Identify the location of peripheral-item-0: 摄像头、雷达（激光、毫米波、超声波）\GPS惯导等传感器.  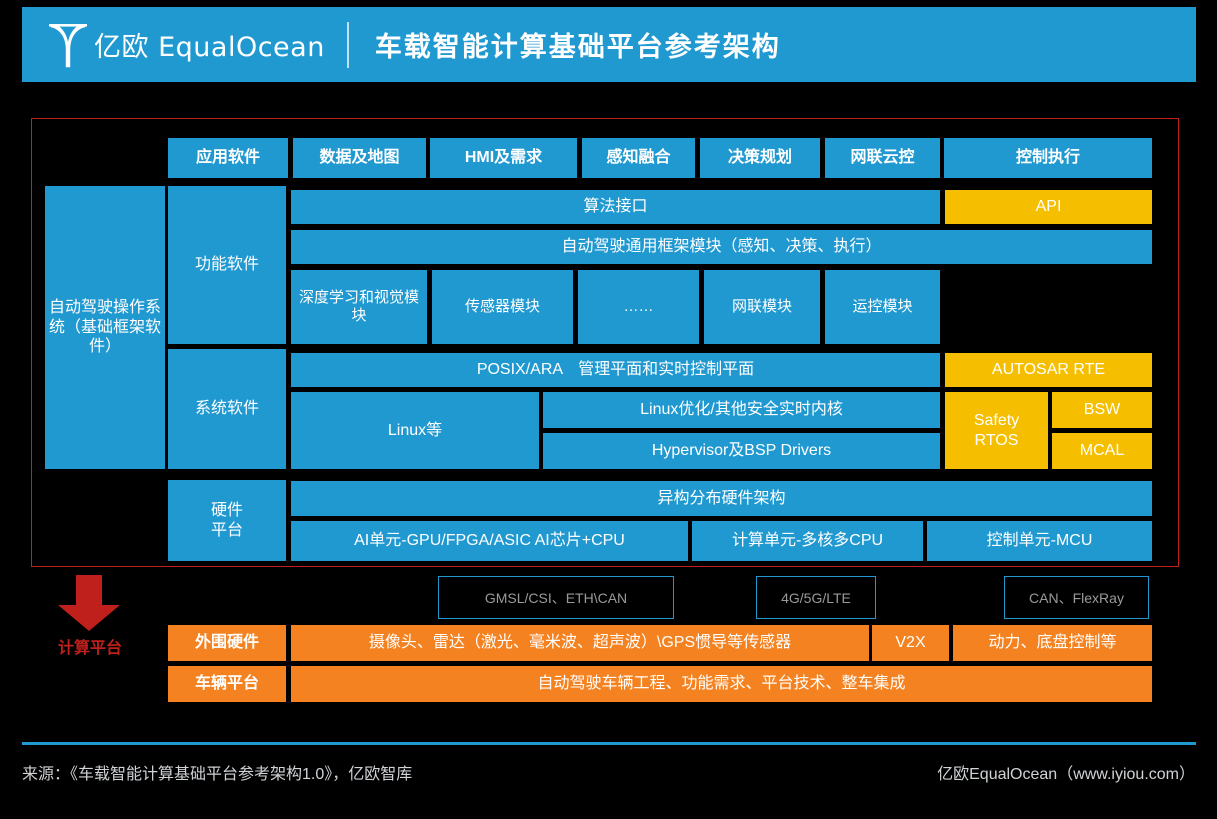
(580, 643).